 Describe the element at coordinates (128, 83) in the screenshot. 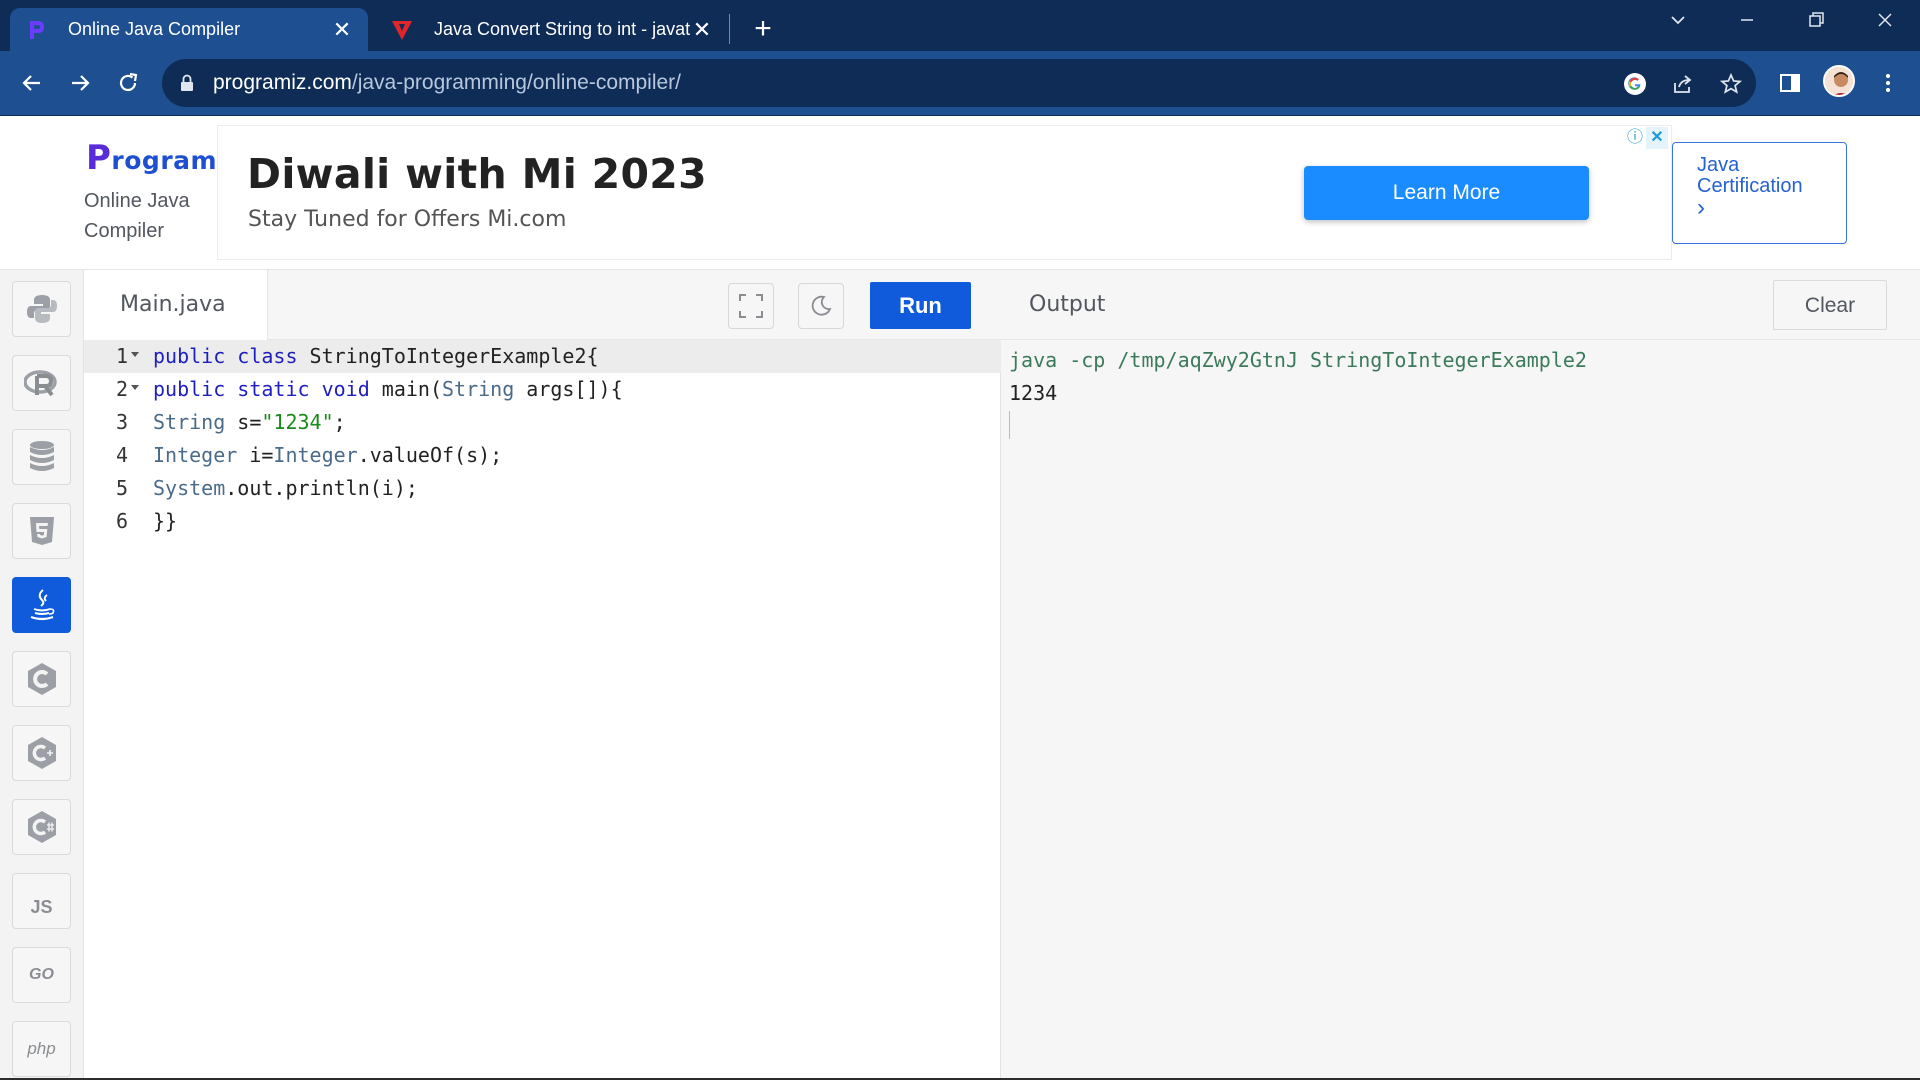

I see `reload-icon` at that location.